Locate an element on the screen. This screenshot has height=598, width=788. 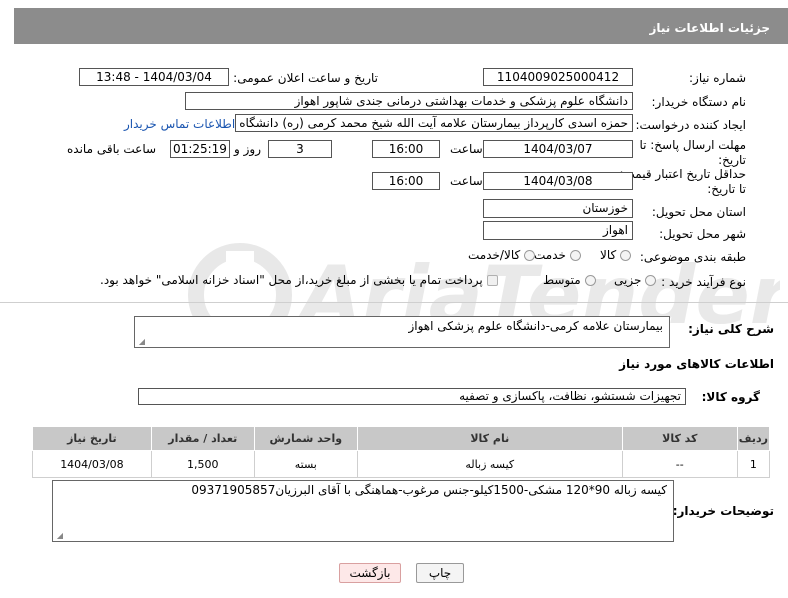
divider is located at coordinates (394, 302).